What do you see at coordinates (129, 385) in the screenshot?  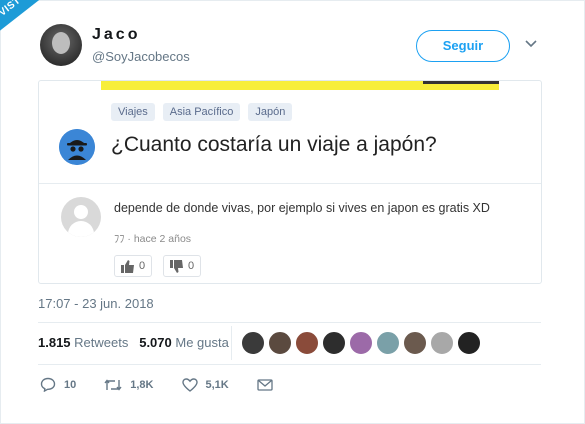 I see `retweet-action: 1,8K` at bounding box center [129, 385].